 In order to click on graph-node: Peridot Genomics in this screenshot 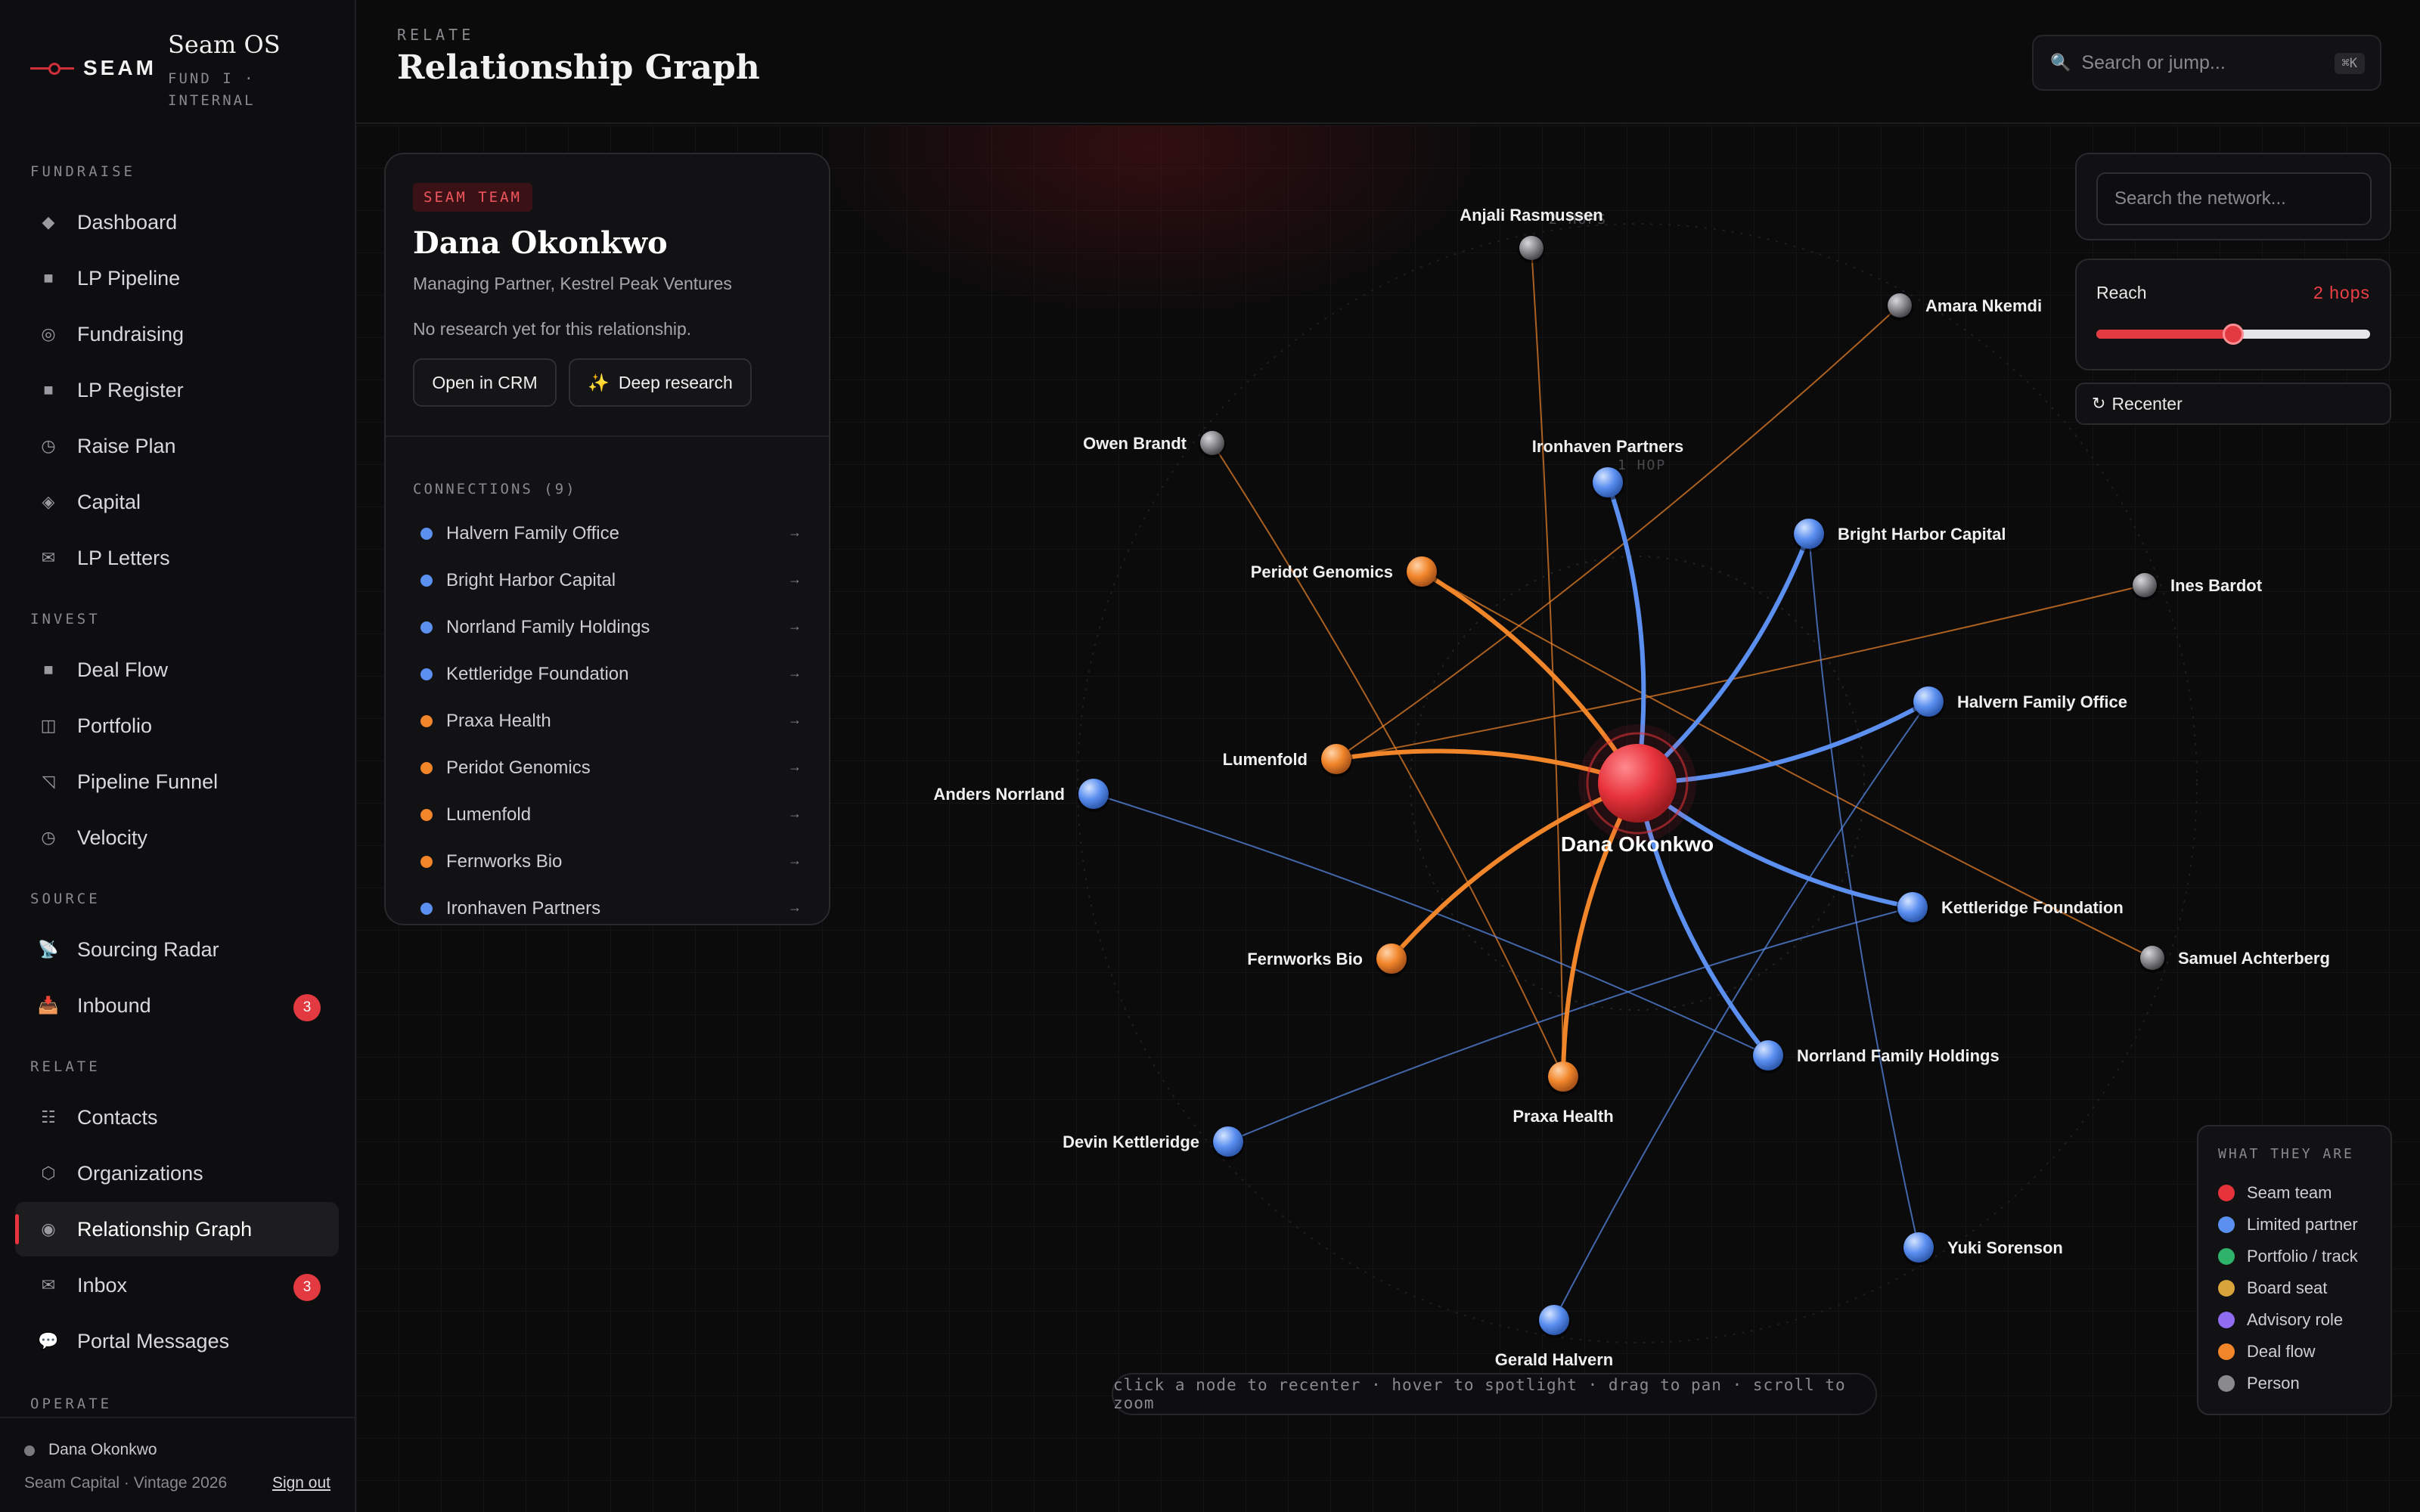, I will do `click(1344, 573)`.